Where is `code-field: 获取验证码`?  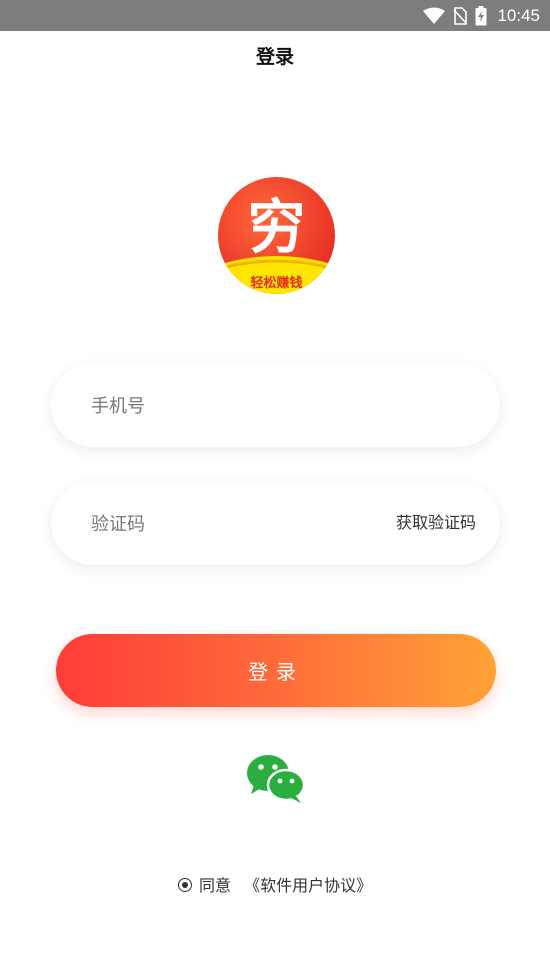
code-field: 获取验证码 is located at coordinates (275, 524).